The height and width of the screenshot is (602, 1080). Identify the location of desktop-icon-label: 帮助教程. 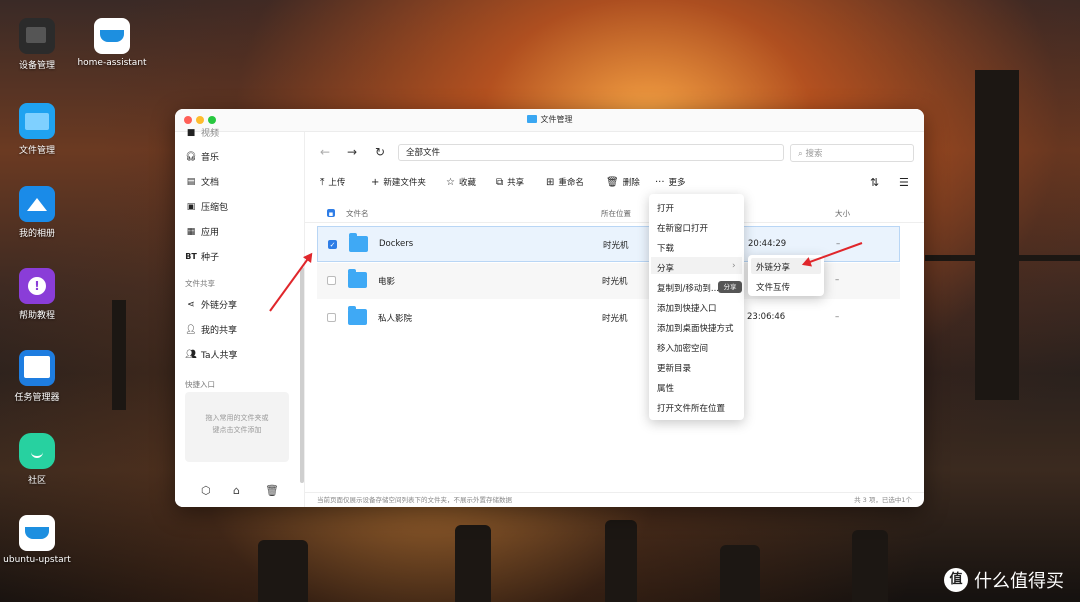
(36, 316).